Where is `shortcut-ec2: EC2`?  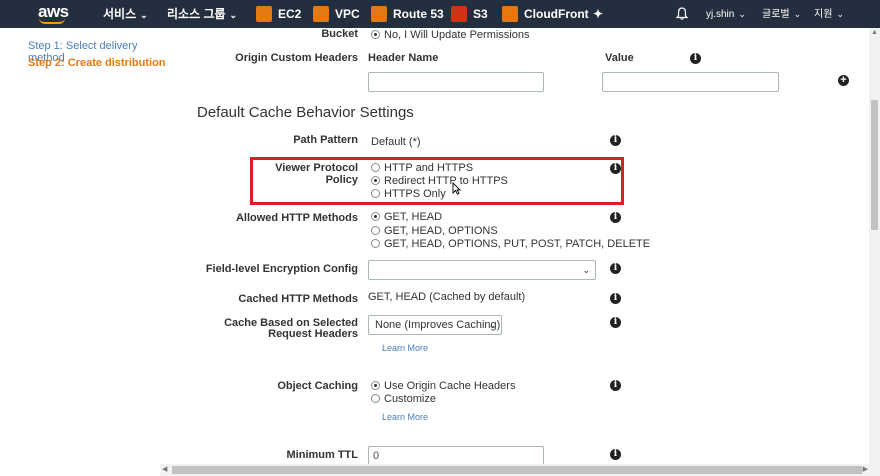
shortcut-ec2: EC2 is located at coordinates (278, 14).